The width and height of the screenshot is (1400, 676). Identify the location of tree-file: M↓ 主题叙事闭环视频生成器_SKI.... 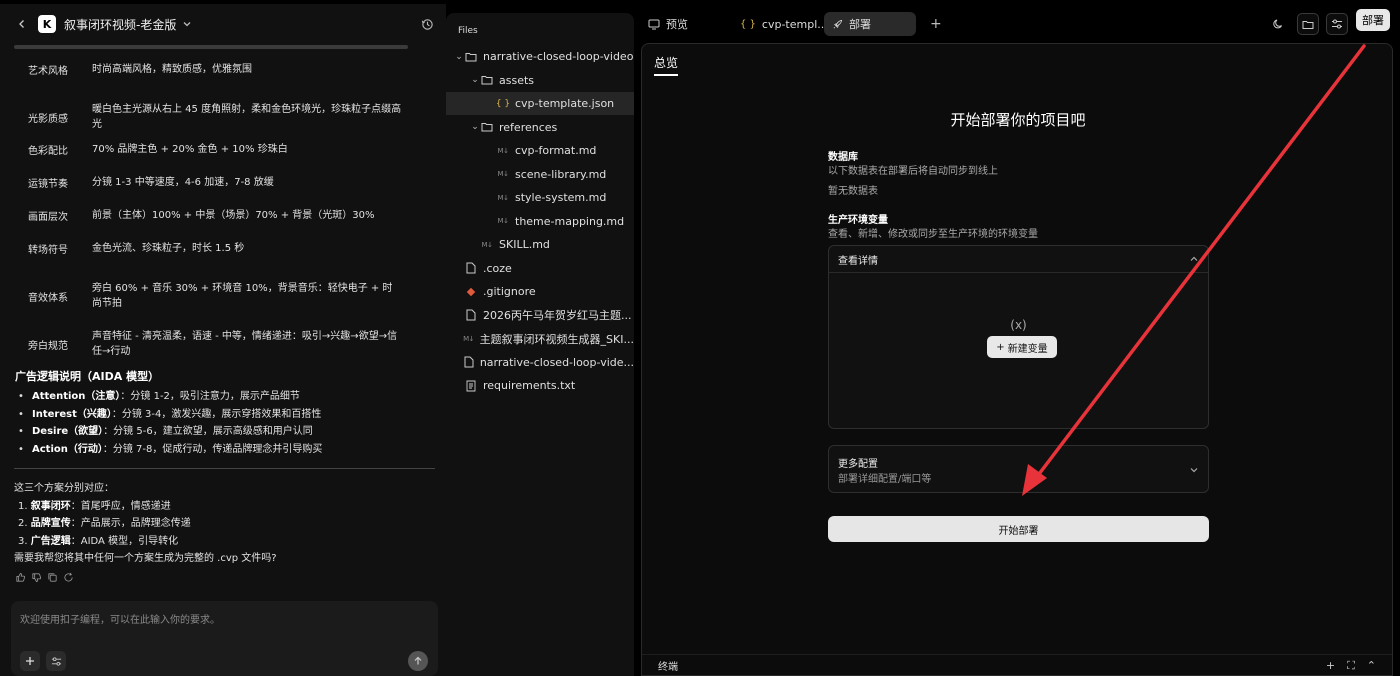
(540, 338).